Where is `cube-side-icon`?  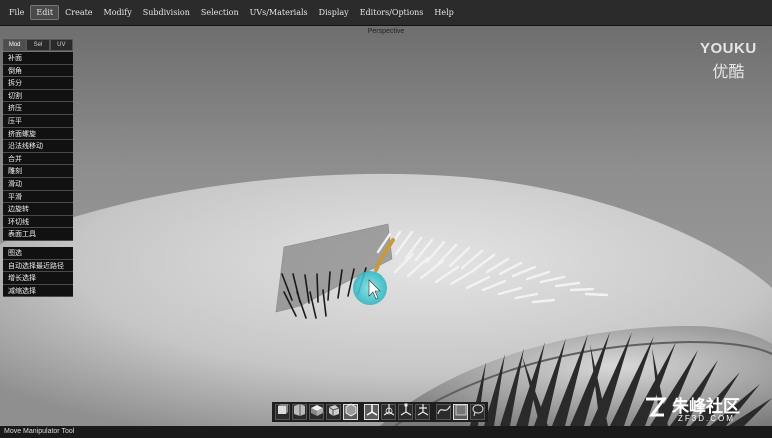
cube-side-icon is located at coordinates (300, 412).